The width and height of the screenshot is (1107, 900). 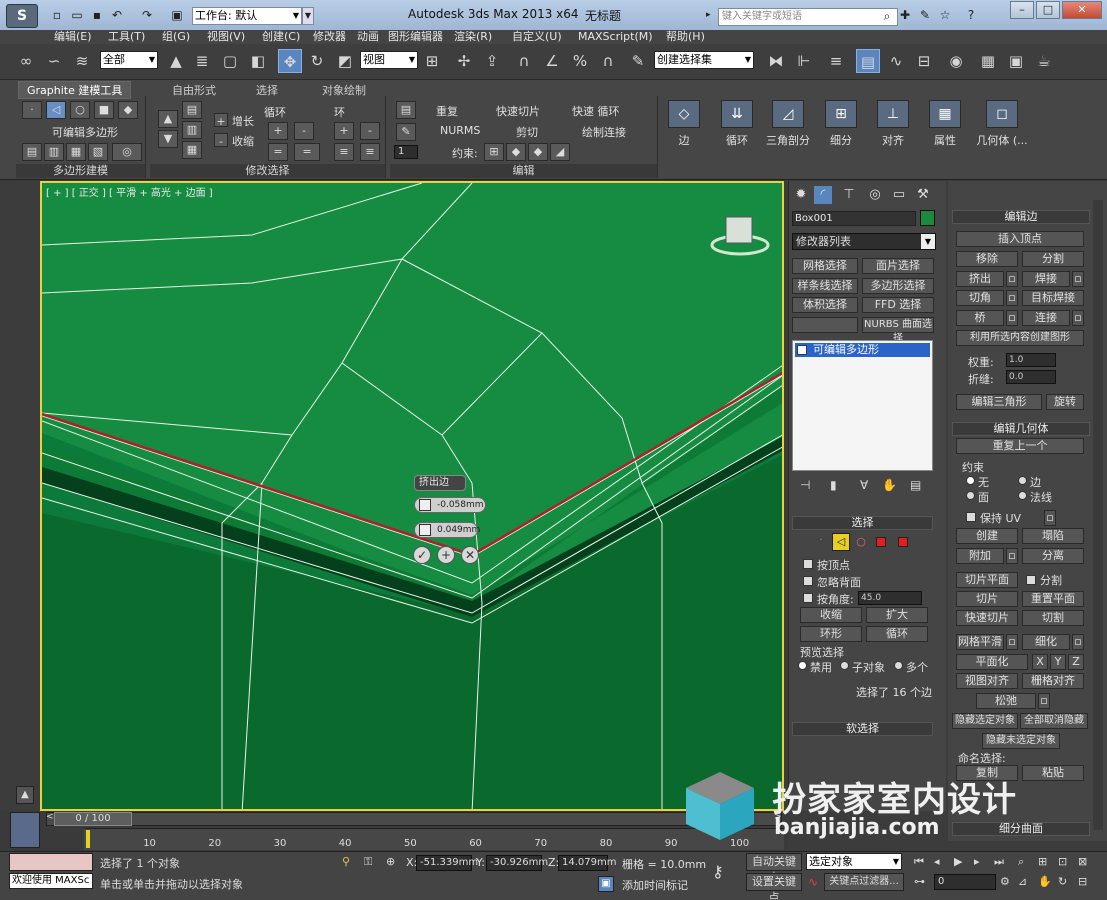 I want to click on mini-curve-editor-toggle, so click(x=25, y=830).